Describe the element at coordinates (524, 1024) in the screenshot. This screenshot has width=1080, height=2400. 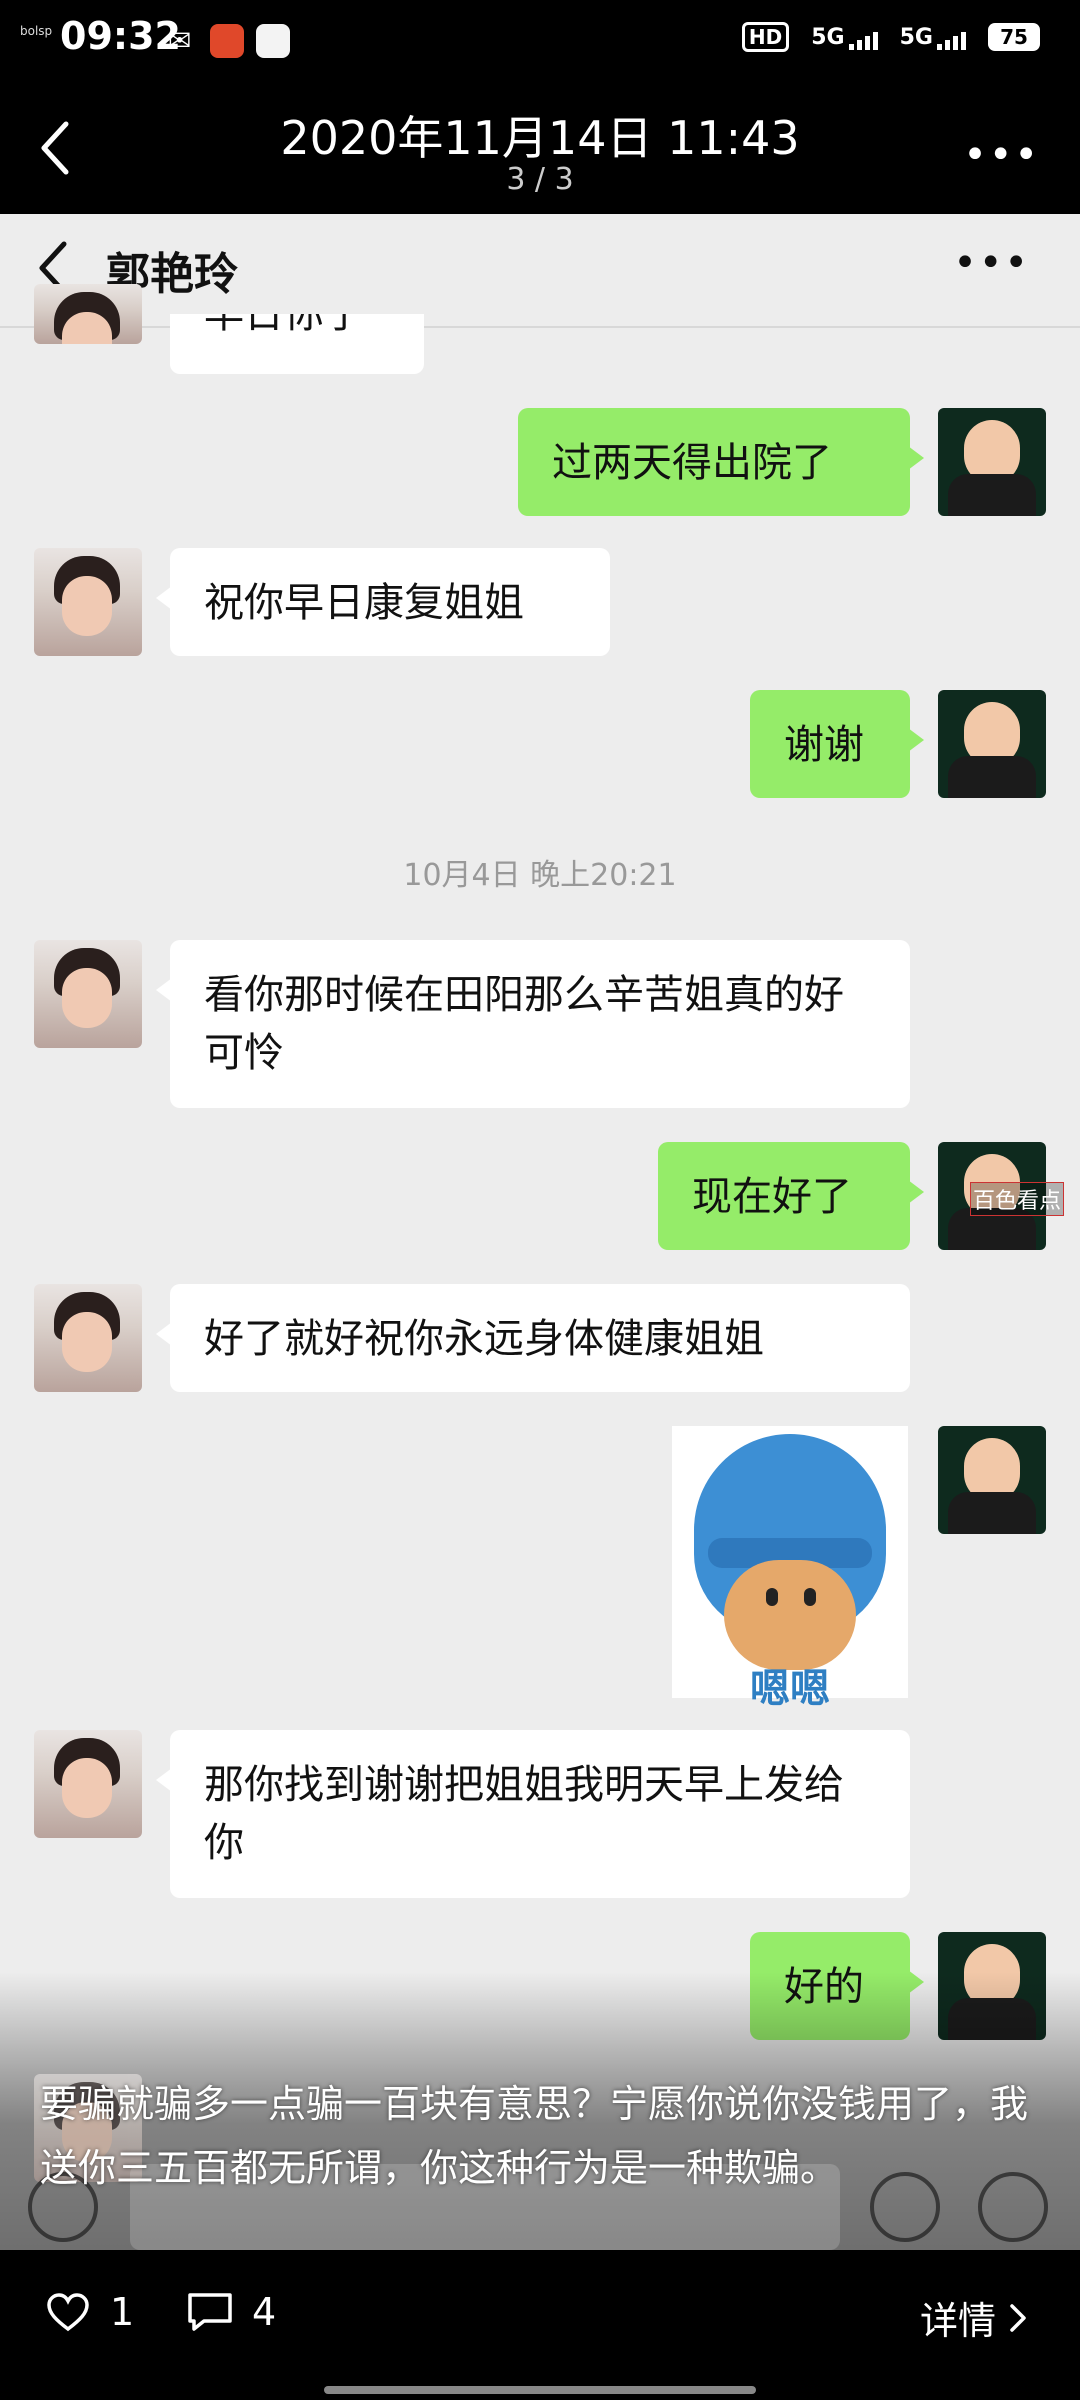
I see `message-text: 看你那时候在田阳那么辛苦姐真的好可怜` at that location.